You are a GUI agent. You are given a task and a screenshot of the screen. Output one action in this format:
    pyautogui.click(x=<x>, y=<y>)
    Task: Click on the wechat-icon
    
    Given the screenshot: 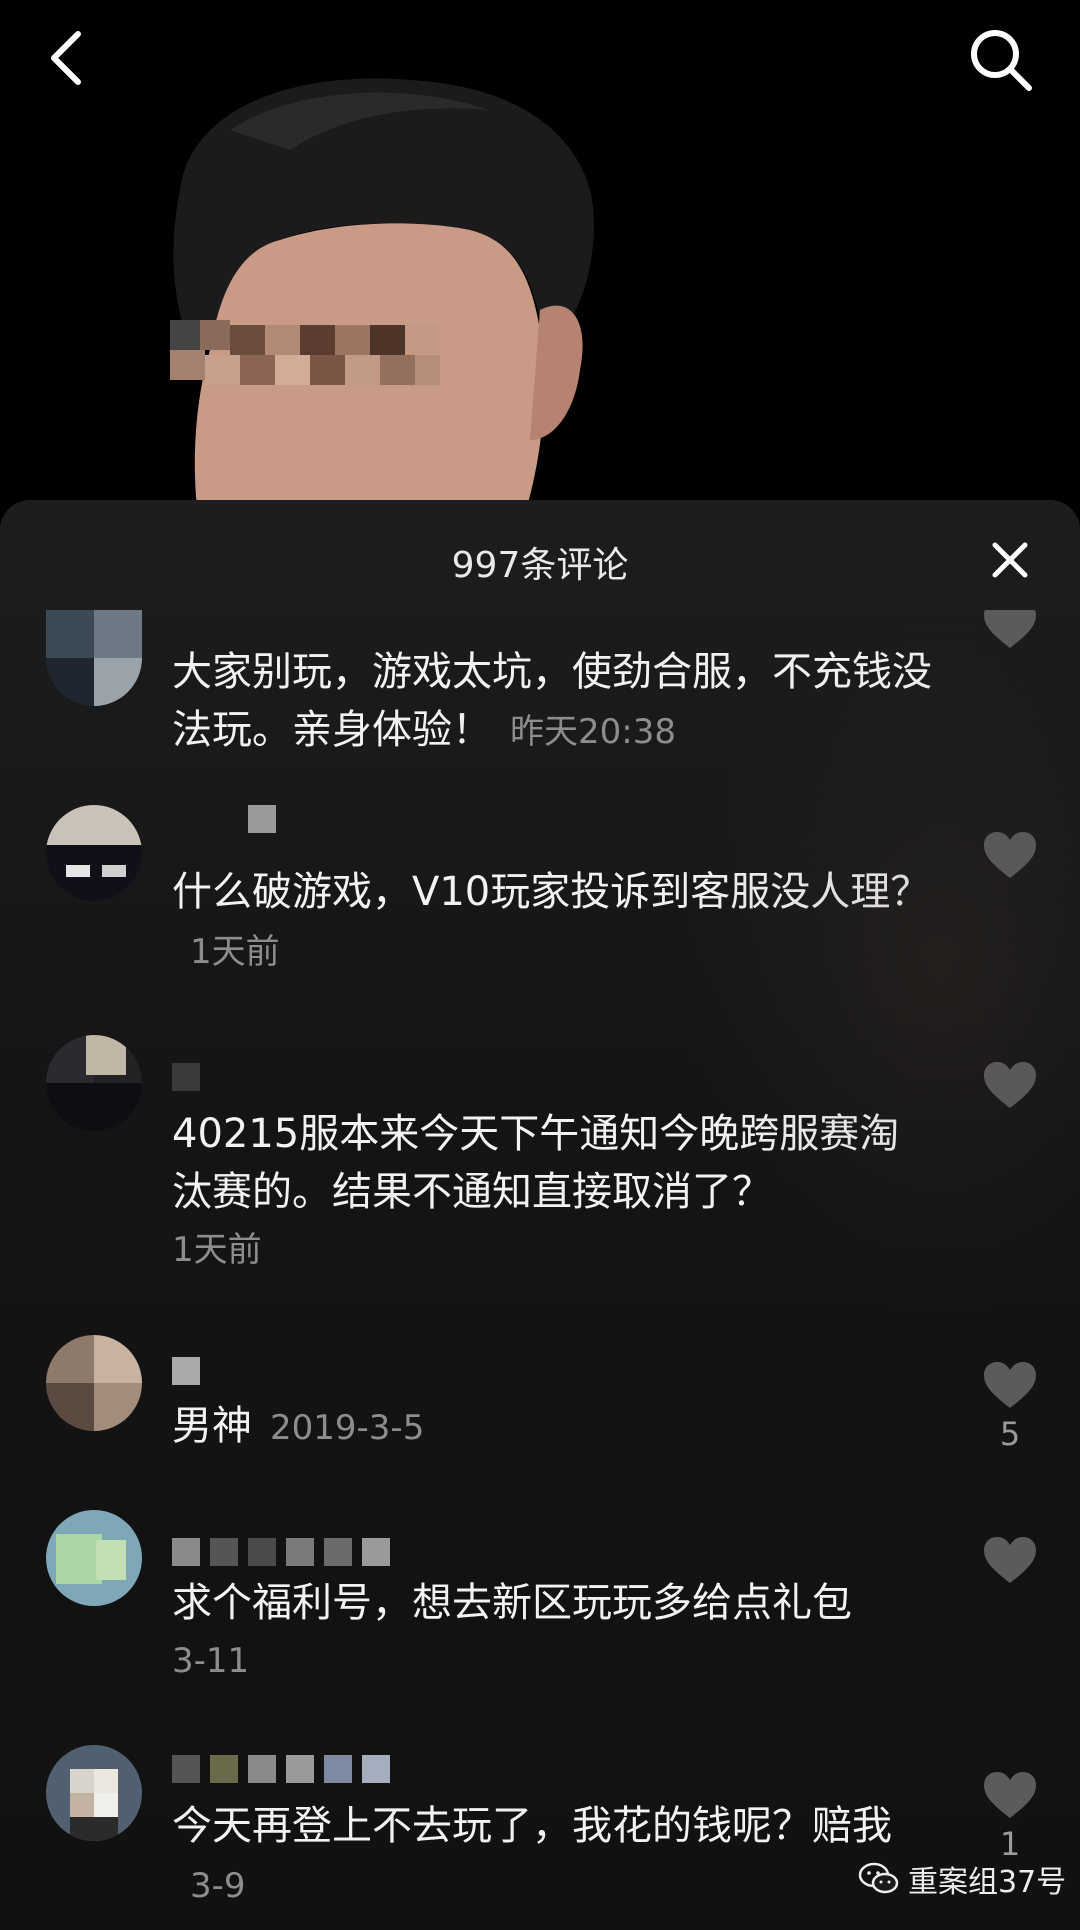 What is the action you would take?
    pyautogui.click(x=878, y=1878)
    